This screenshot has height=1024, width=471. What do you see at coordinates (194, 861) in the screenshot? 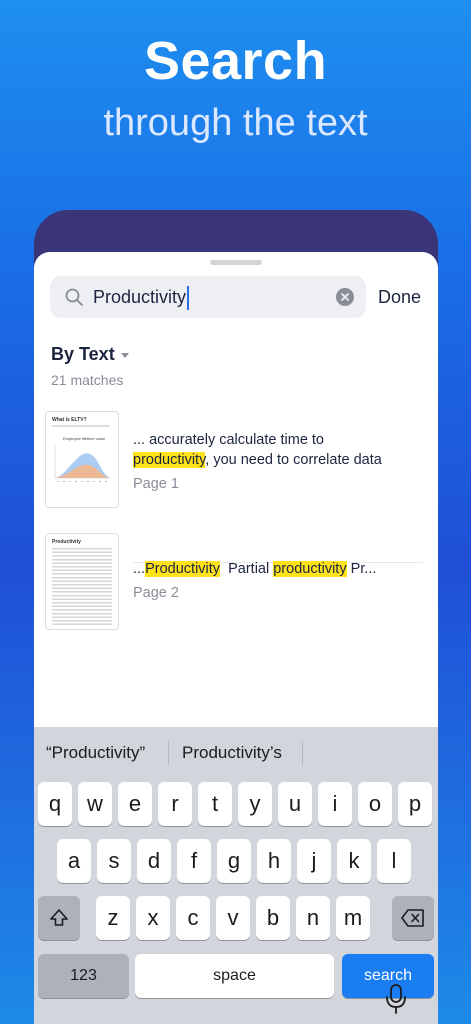
I see `key-f: f` at bounding box center [194, 861].